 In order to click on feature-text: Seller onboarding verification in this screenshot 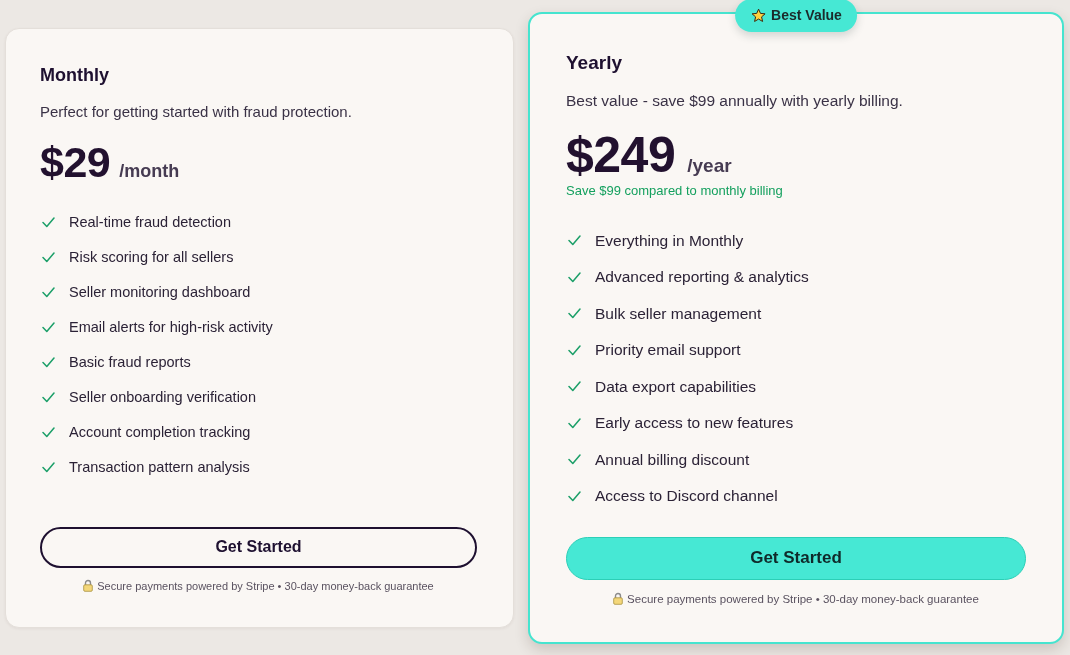, I will do `click(162, 397)`.